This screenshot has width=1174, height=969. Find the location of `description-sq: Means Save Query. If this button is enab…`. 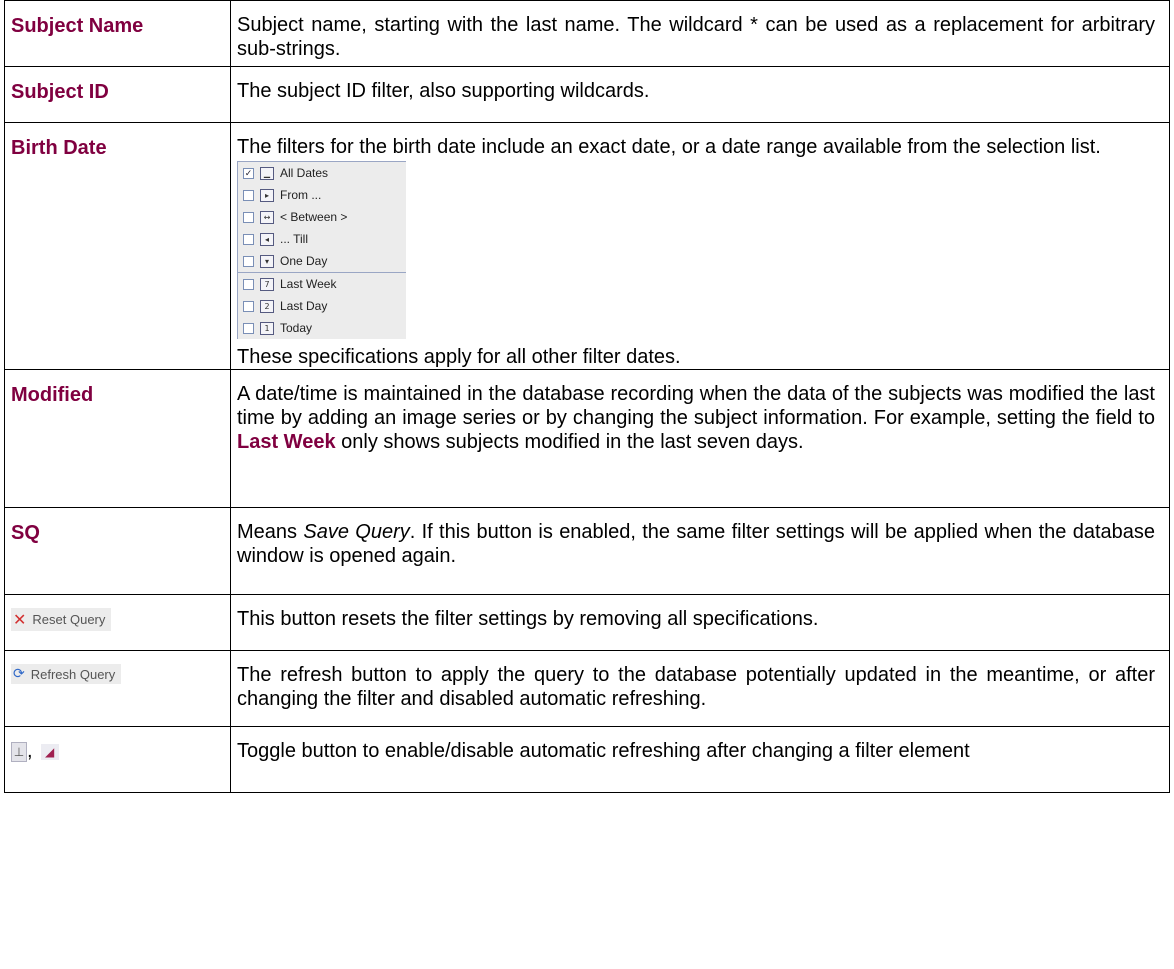

description-sq: Means Save Query. If this button is enab… is located at coordinates (696, 544).